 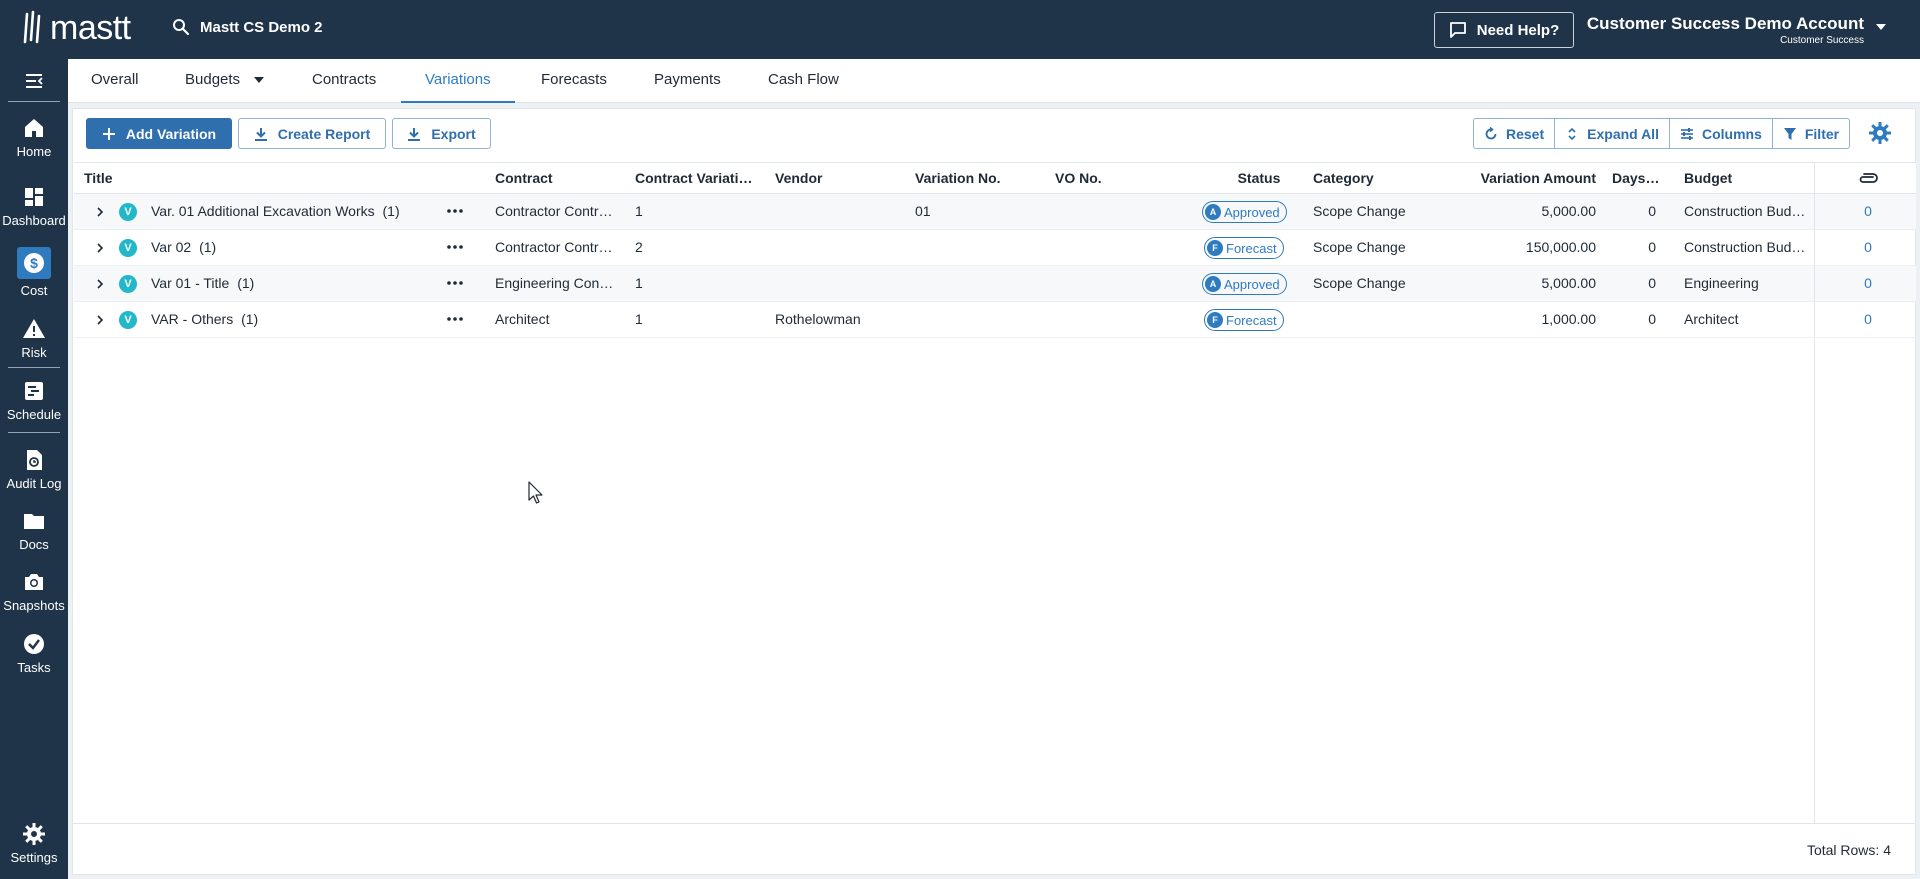 What do you see at coordinates (975, 178) in the screenshot?
I see `column-header-variation-no: Variation No.` at bounding box center [975, 178].